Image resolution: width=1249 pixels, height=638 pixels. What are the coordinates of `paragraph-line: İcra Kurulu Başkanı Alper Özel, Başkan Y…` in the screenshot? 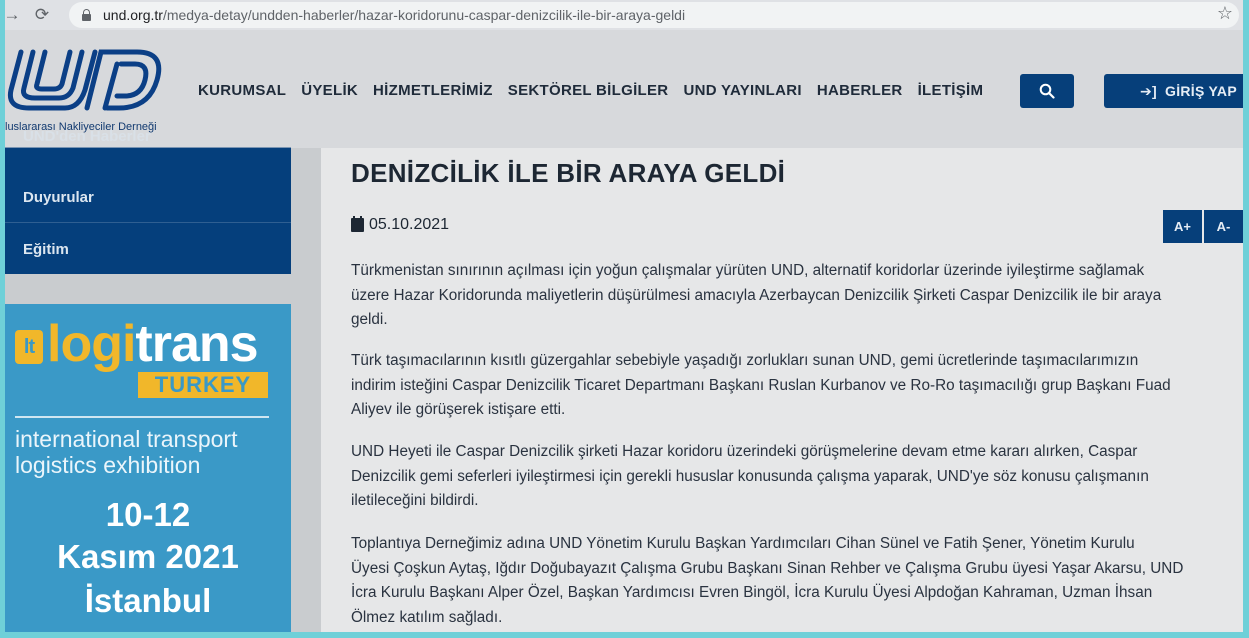 It's located at (752, 592).